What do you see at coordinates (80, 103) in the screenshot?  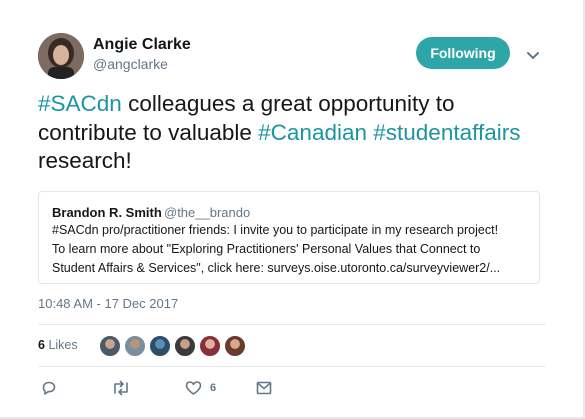 I see `hashtag-link: #SACdn` at bounding box center [80, 103].